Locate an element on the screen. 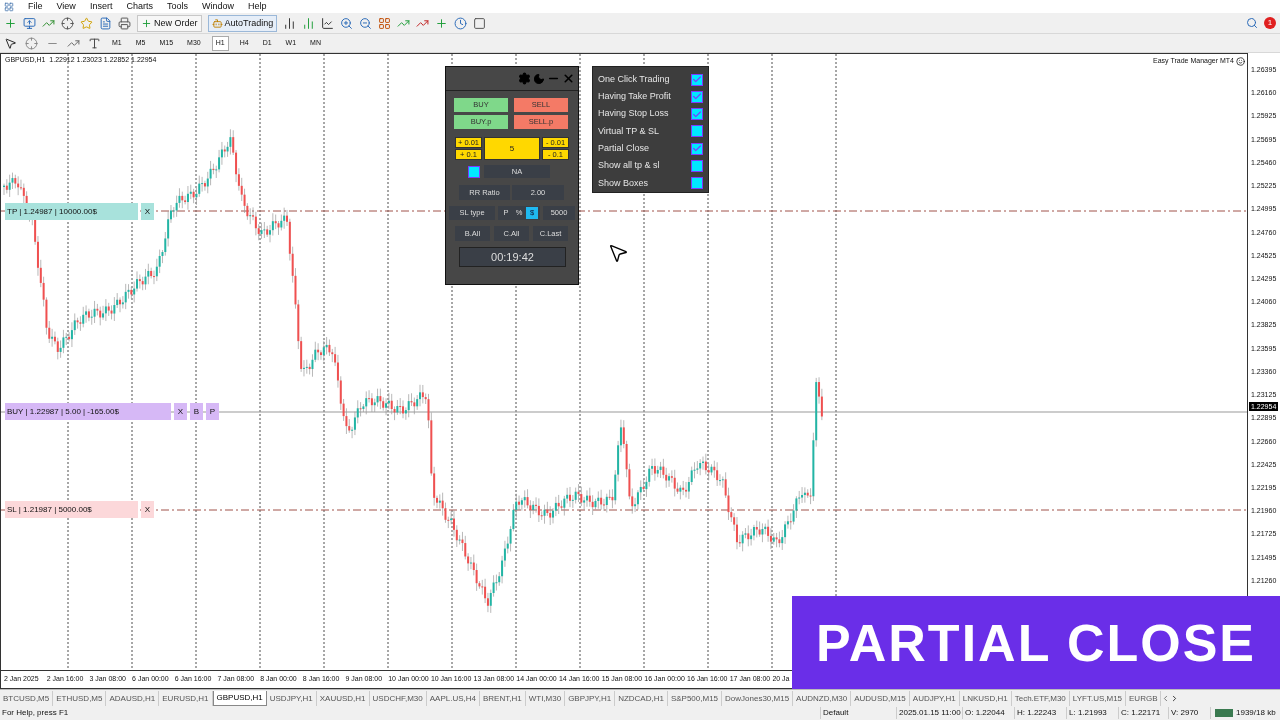 The image size is (1280, 720). document-icon is located at coordinates (105, 23).